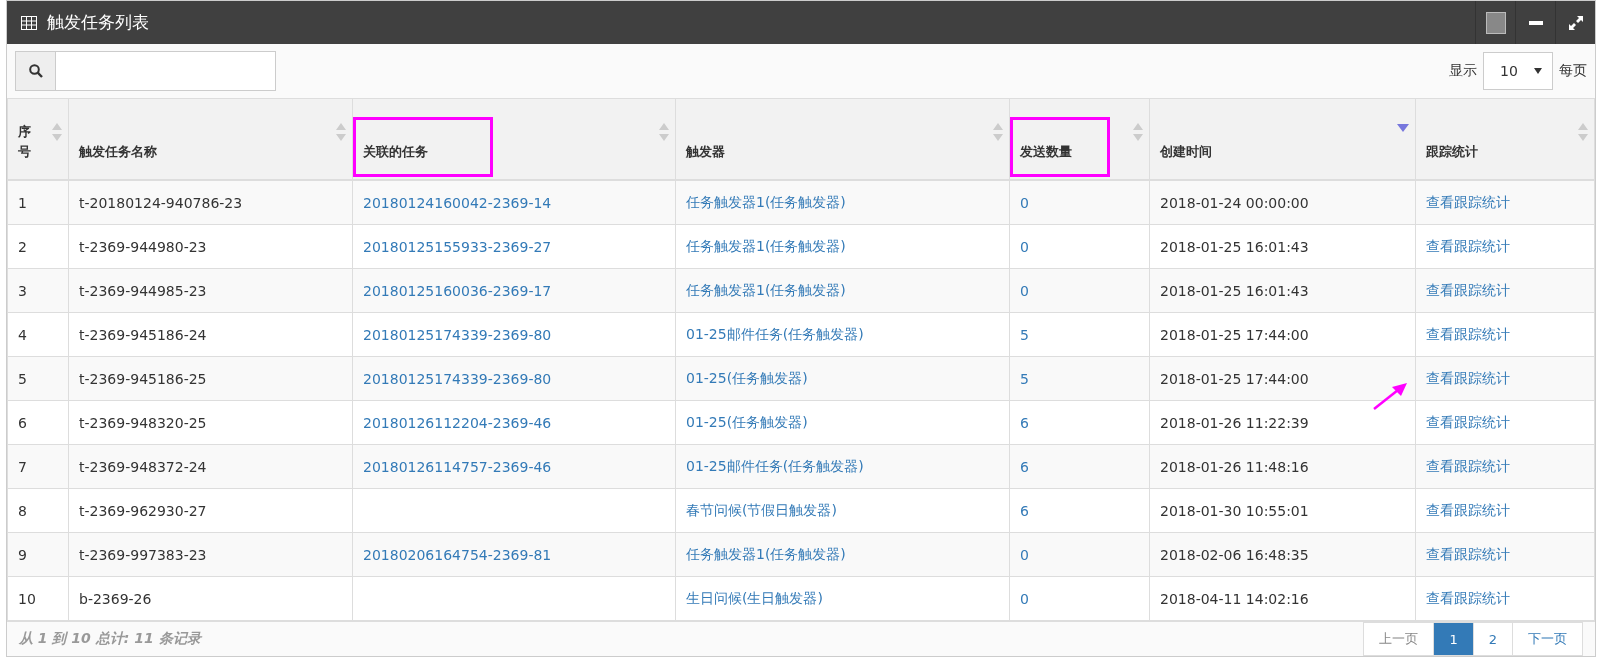 This screenshot has height=661, width=1604. Describe the element at coordinates (1234, 422) in the screenshot. I see `cell-text: 2018-01-26 11:22:39` at that location.